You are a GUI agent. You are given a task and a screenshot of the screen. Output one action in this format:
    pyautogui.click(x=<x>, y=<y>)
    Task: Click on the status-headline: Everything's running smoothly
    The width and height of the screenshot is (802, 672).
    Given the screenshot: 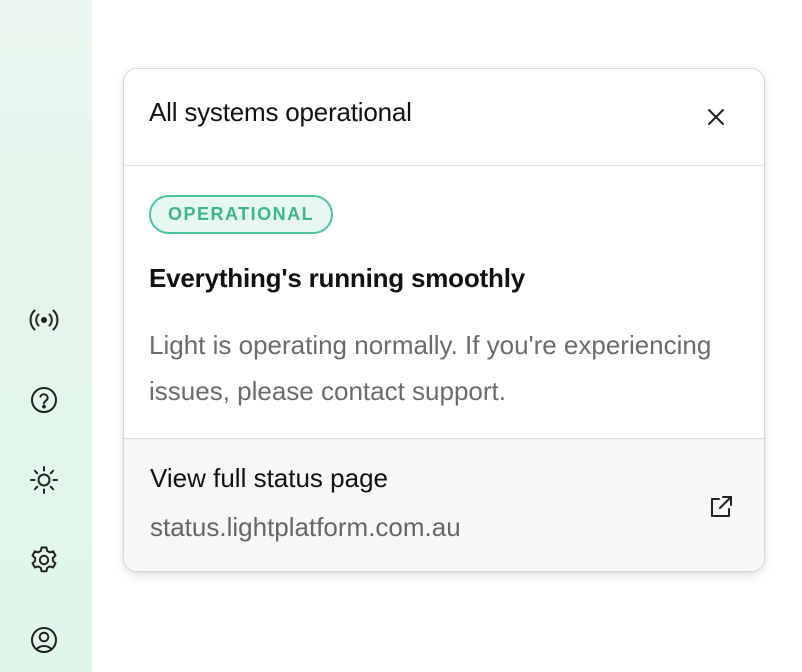 What is the action you would take?
    pyautogui.click(x=337, y=278)
    